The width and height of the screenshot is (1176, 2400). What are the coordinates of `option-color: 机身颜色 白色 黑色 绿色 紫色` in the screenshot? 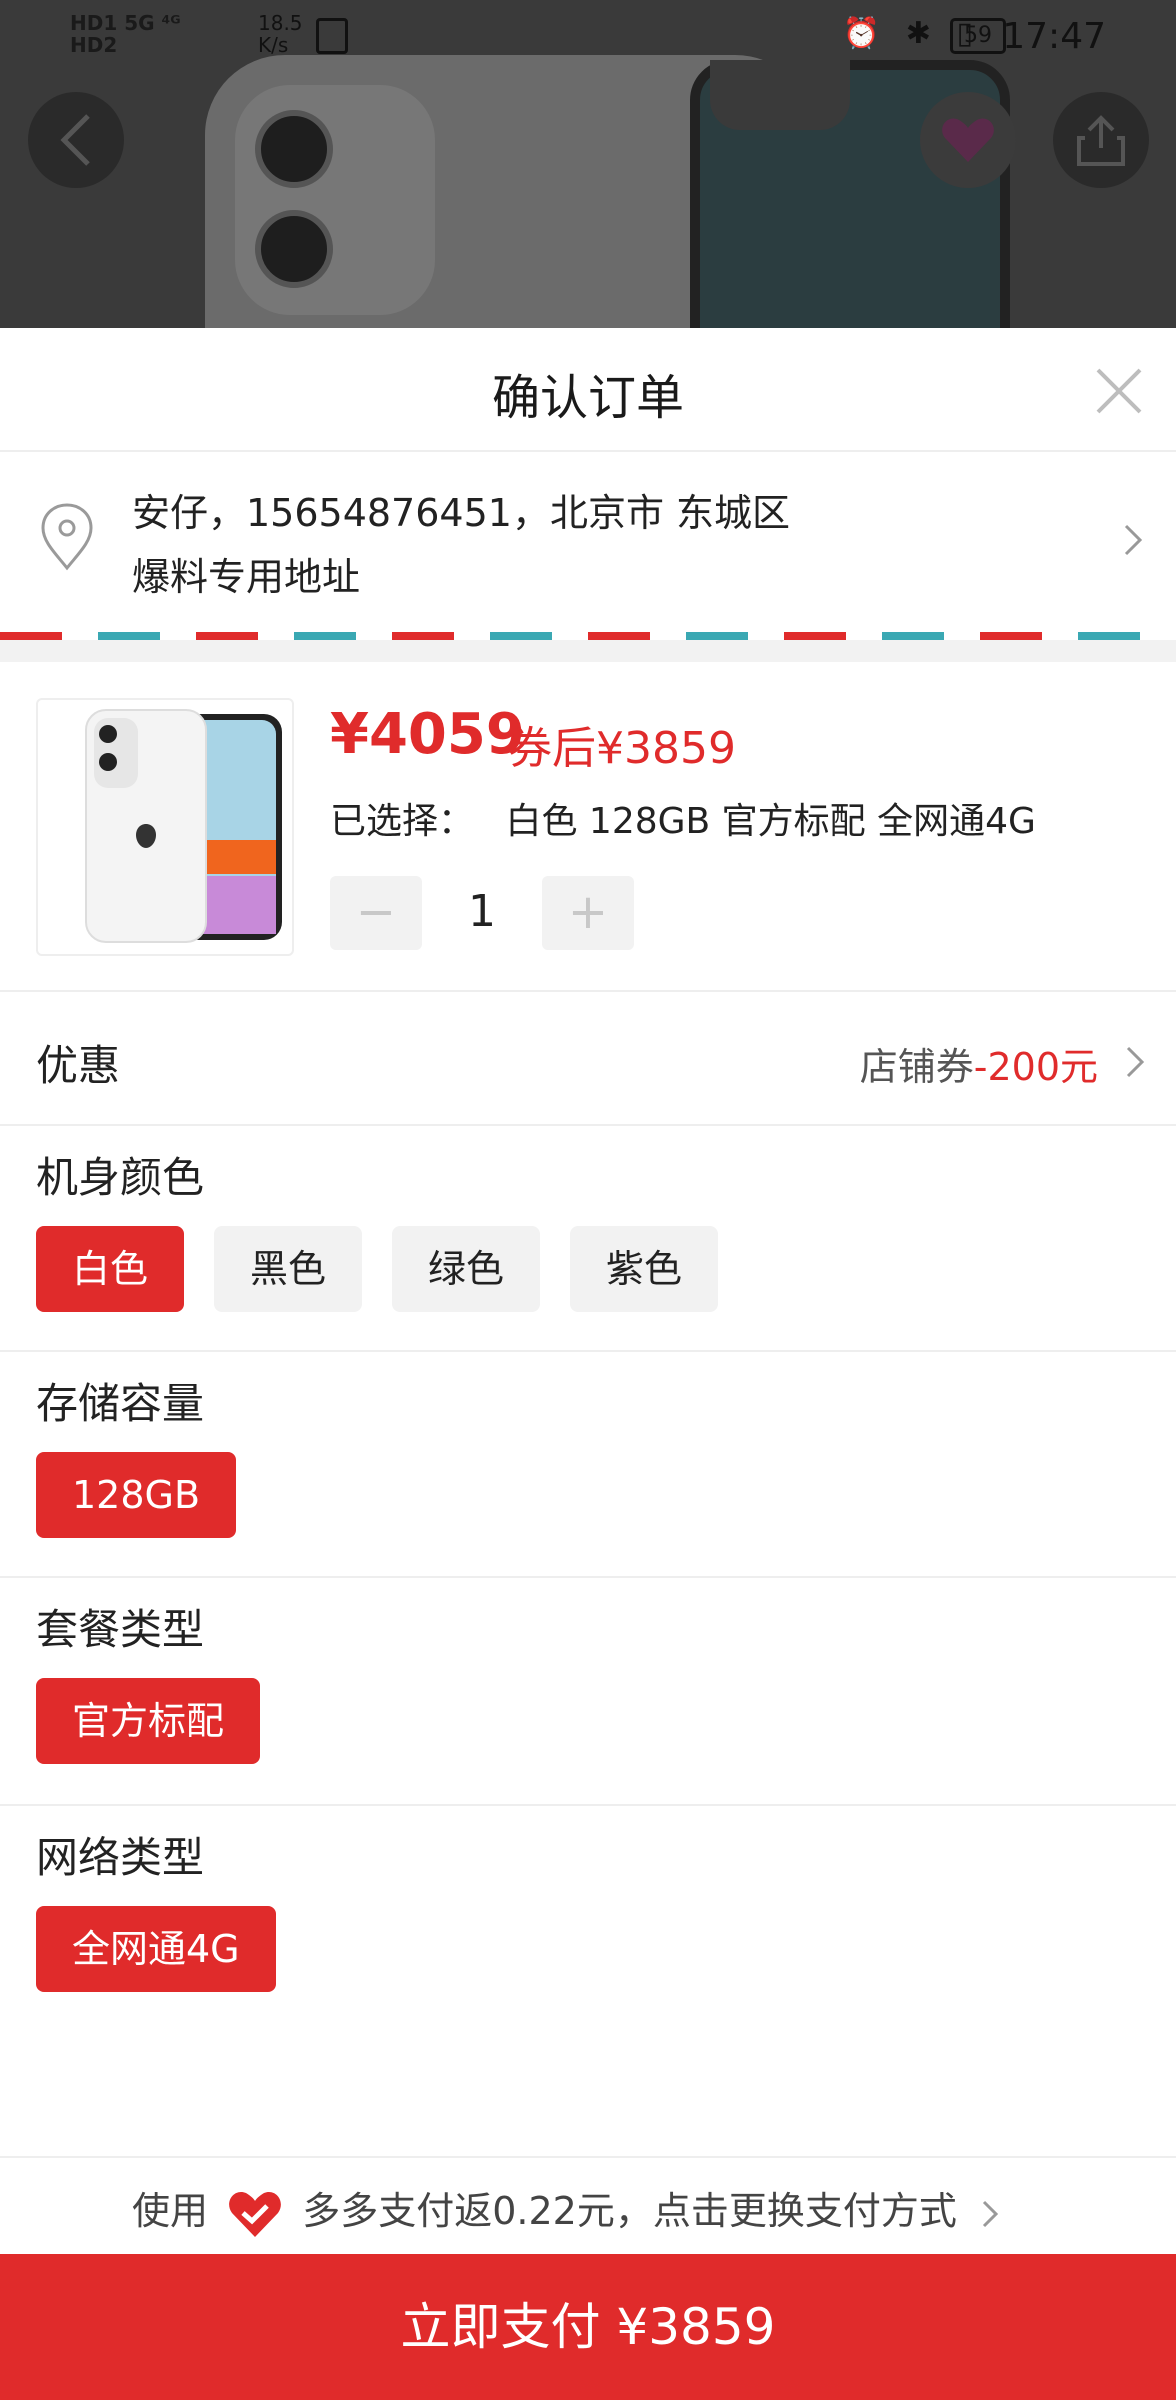 It's located at (588, 1239).